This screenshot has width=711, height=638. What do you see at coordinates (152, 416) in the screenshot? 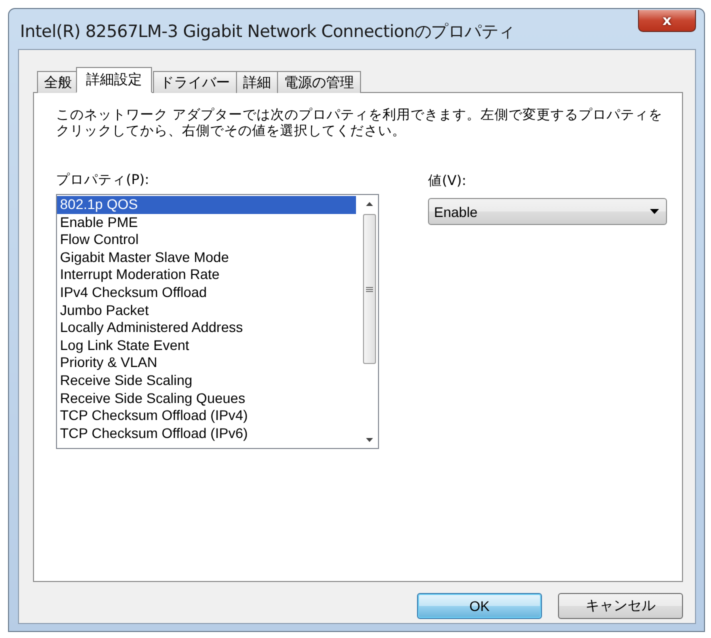
I see `list-item: TCP Checksum Offload (IPv4)` at bounding box center [152, 416].